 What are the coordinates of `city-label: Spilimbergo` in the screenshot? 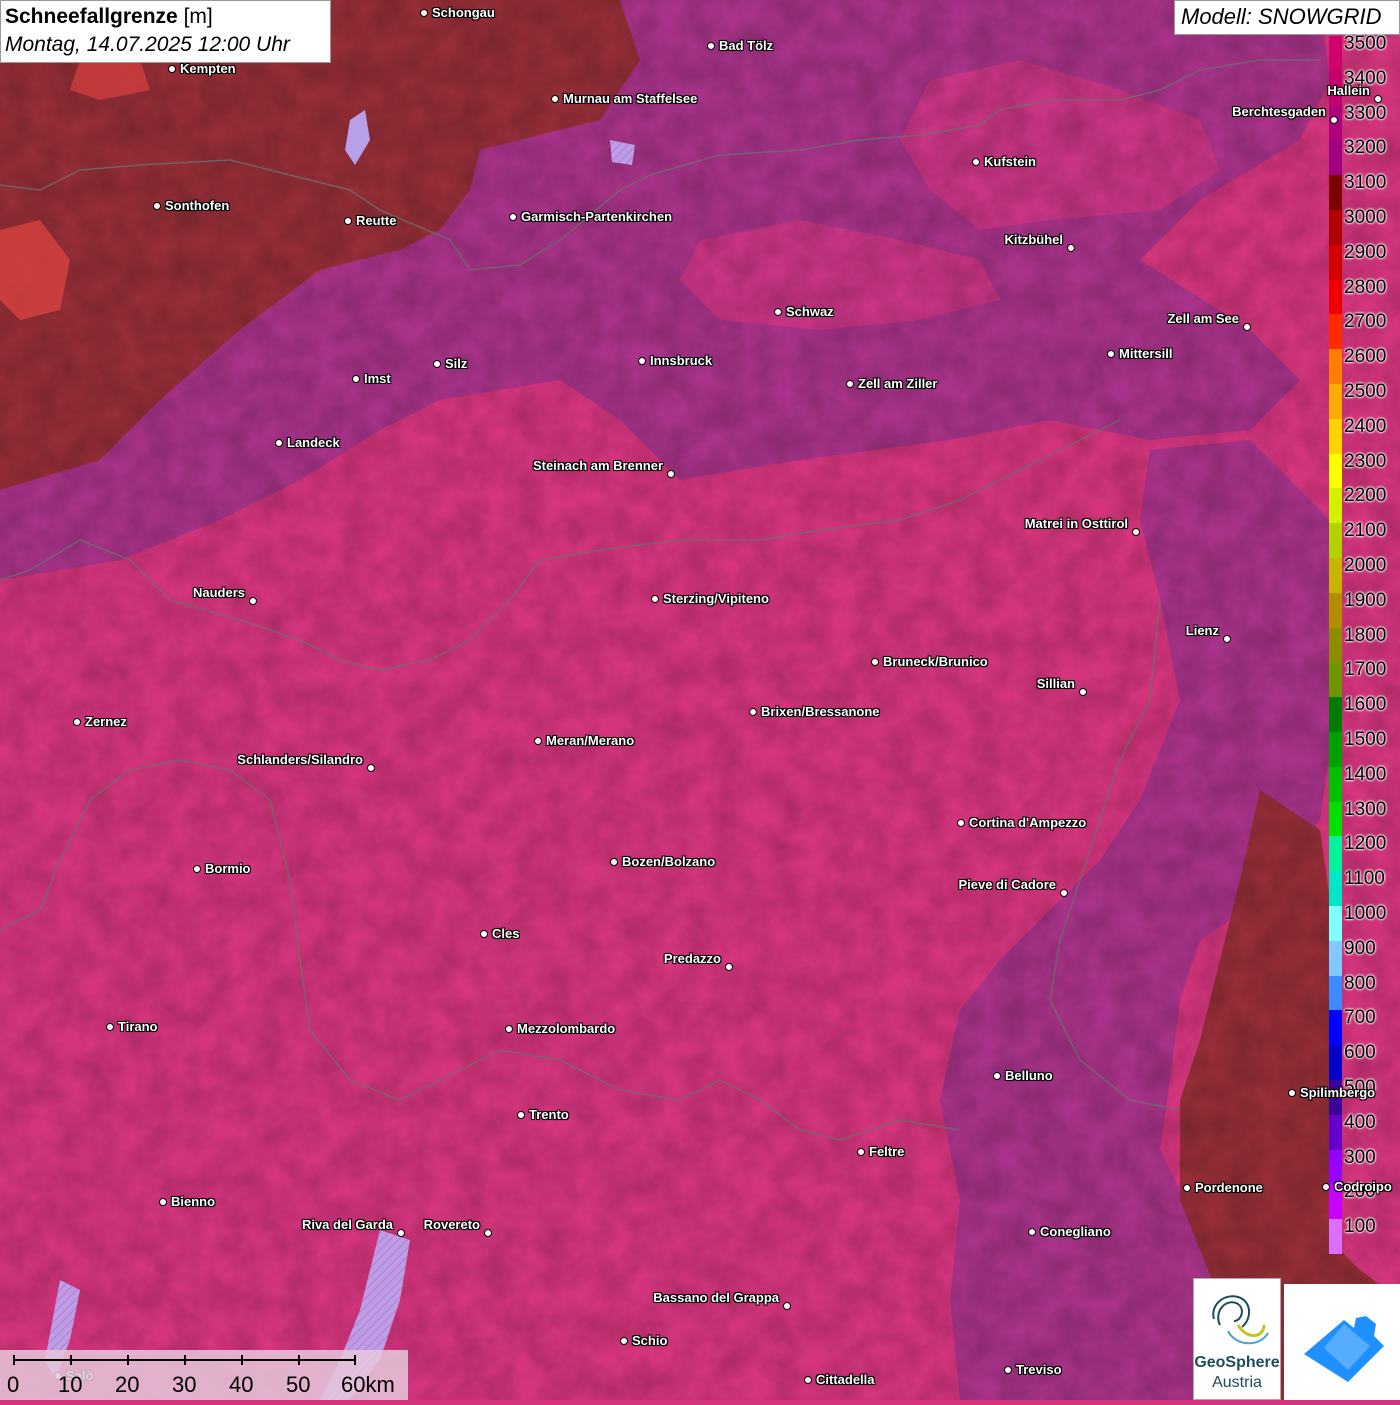 It's located at (1338, 1092).